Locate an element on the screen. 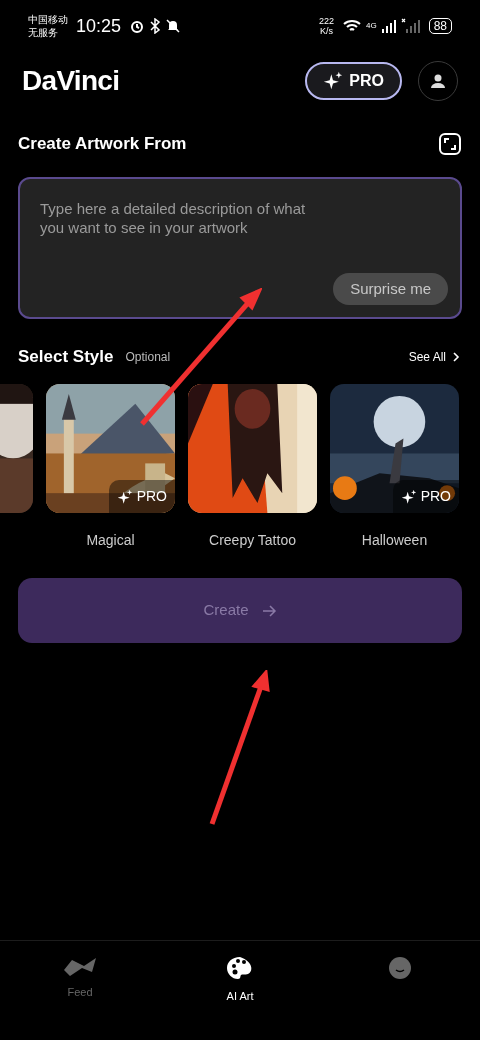  signal-icon is located at coordinates (388, 26).